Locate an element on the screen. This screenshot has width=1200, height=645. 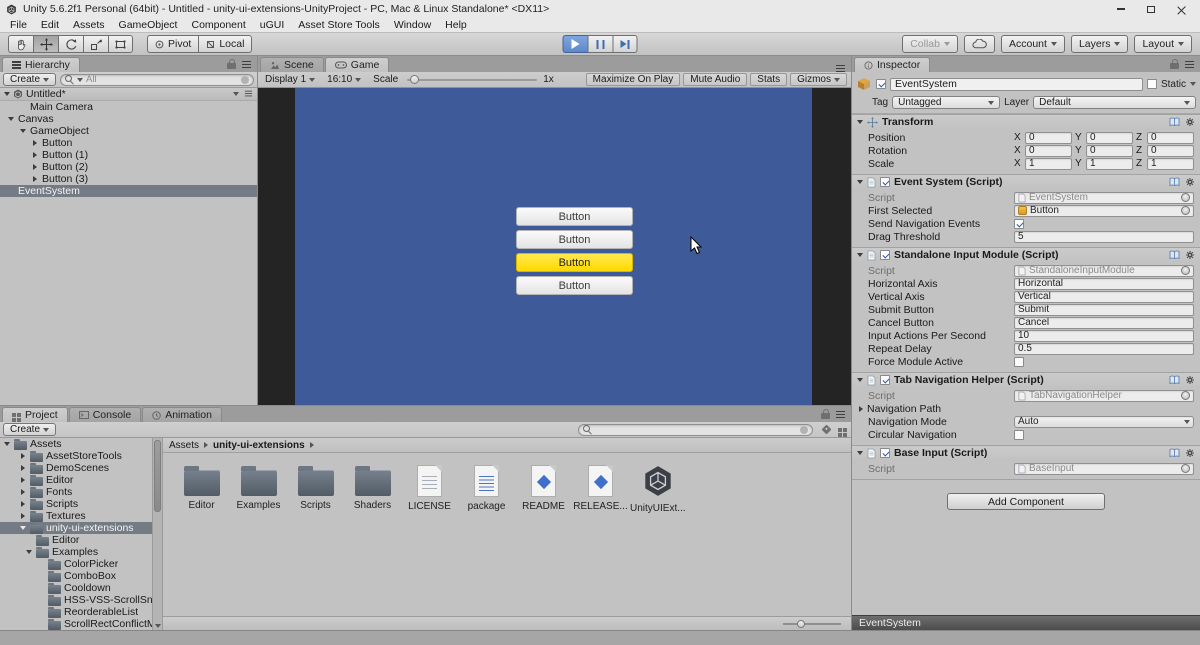
pivot-toggle-button: Pivot is located at coordinates (173, 44).